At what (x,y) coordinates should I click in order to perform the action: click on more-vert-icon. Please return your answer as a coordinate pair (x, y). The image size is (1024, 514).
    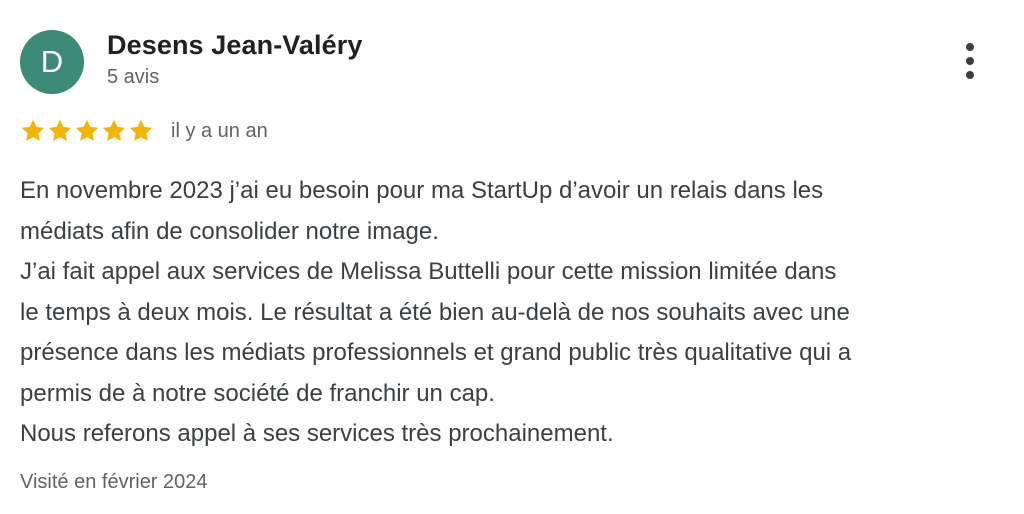
    Looking at the image, I should click on (970, 61).